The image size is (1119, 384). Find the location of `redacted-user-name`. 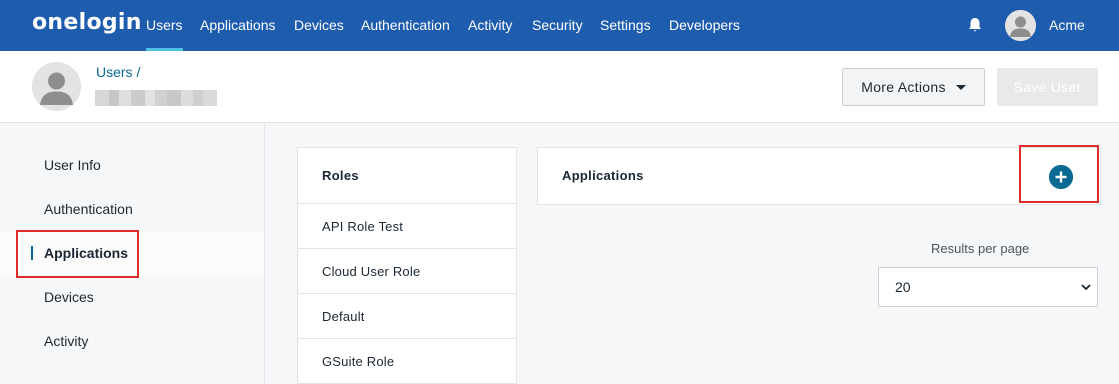

redacted-user-name is located at coordinates (156, 98).